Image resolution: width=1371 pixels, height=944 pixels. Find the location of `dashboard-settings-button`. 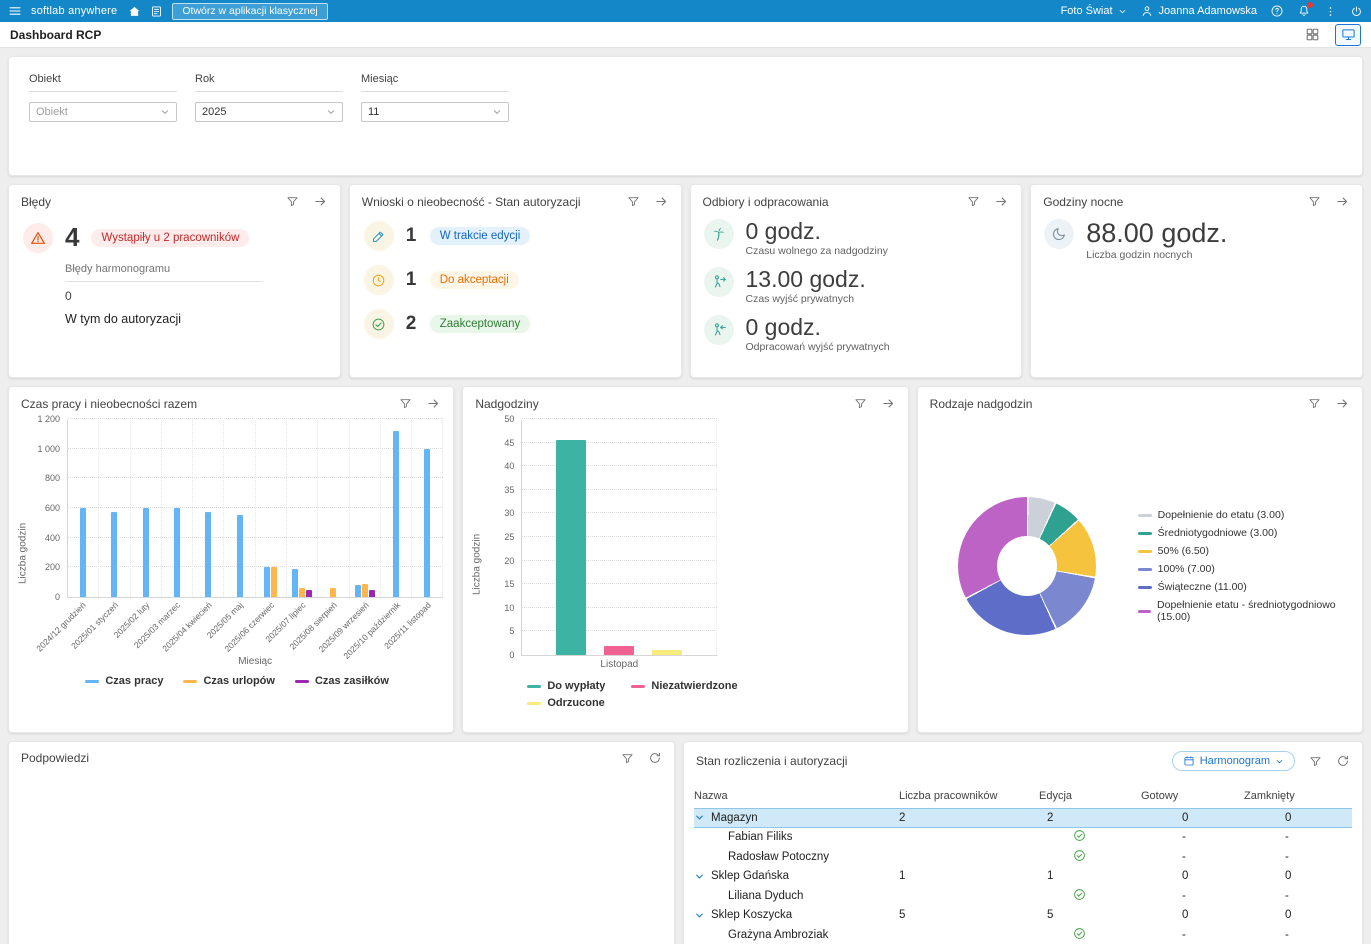

dashboard-settings-button is located at coordinates (1348, 34).